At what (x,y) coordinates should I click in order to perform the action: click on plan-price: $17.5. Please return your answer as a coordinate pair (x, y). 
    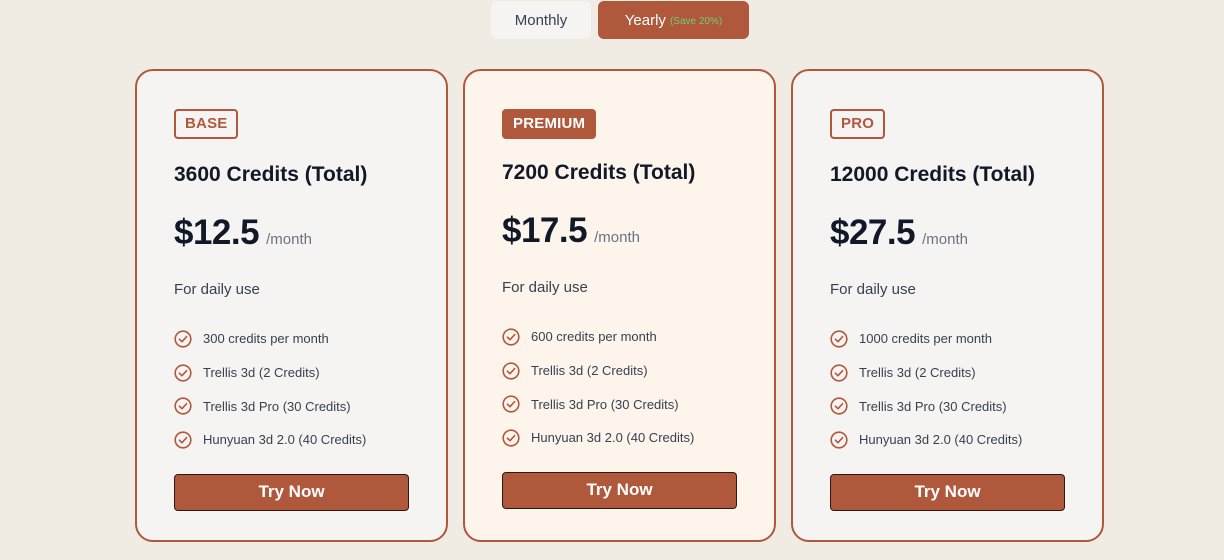
    Looking at the image, I should click on (545, 230).